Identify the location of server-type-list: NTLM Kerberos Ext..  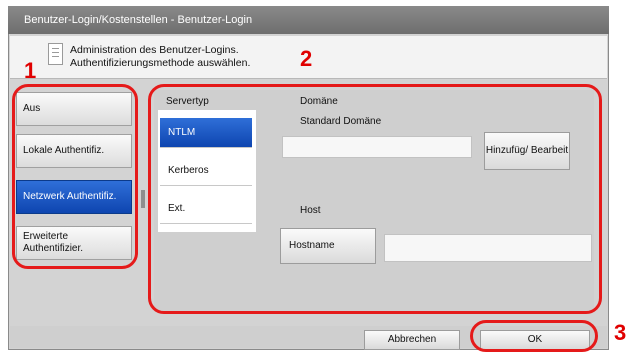
(207, 171).